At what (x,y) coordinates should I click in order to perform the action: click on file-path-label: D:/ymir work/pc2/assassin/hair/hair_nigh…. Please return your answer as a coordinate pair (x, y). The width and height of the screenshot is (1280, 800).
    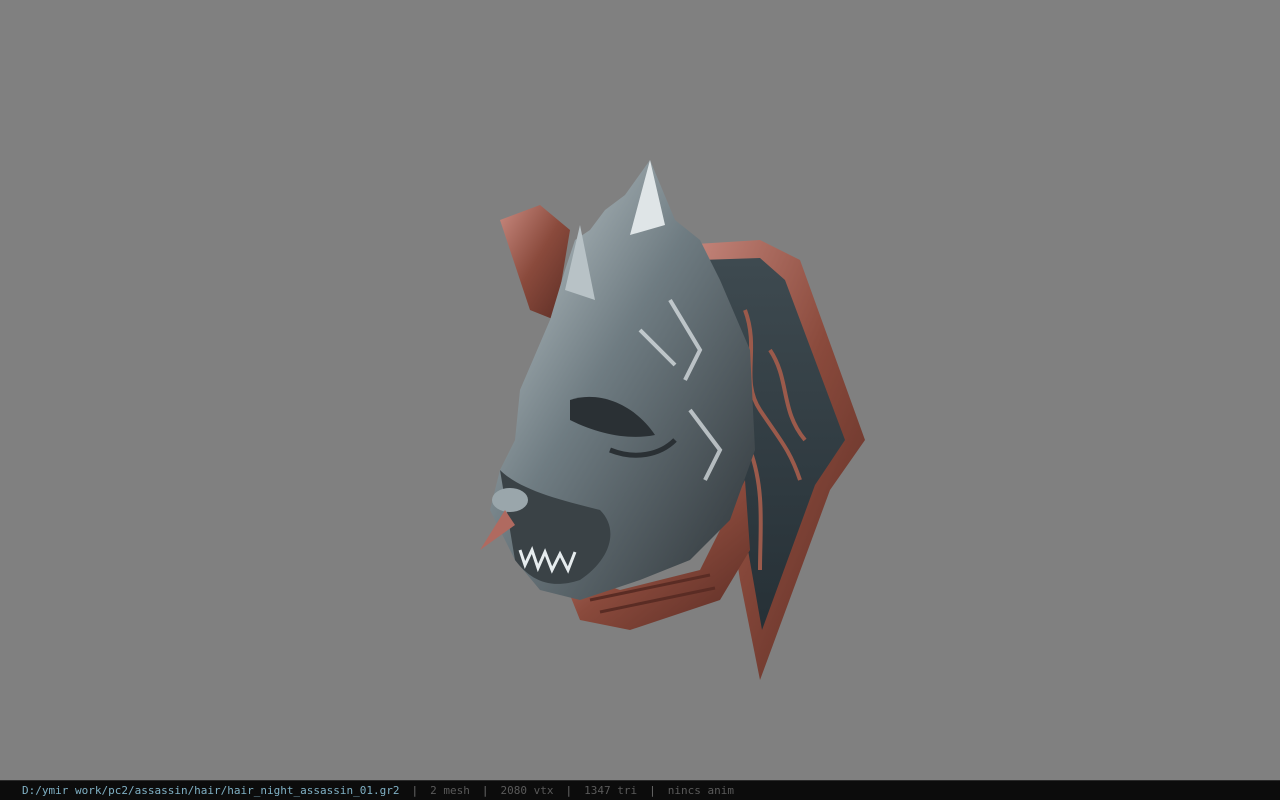
    Looking at the image, I should click on (211, 790).